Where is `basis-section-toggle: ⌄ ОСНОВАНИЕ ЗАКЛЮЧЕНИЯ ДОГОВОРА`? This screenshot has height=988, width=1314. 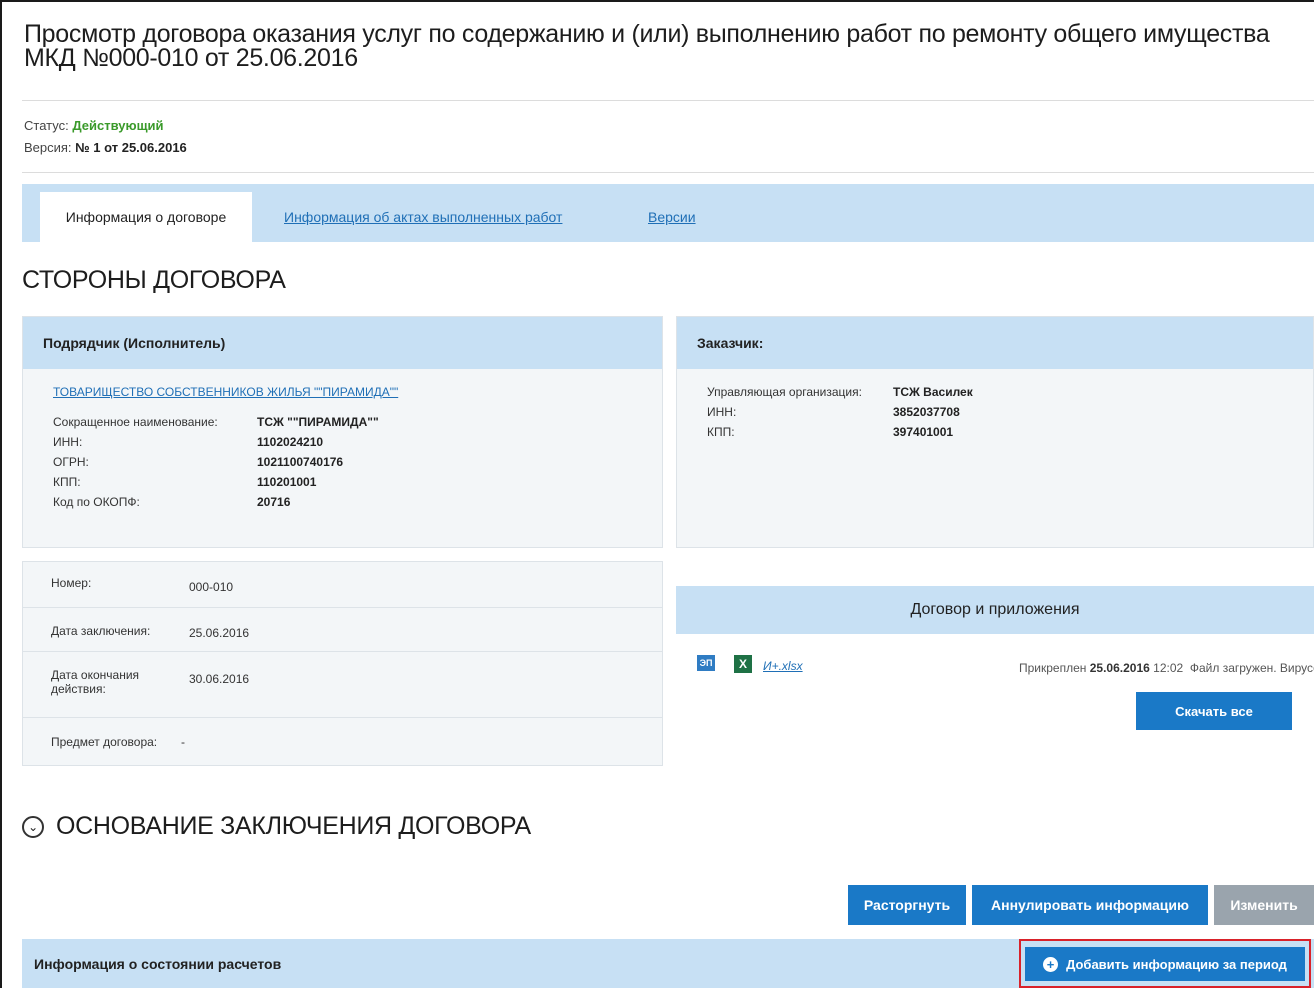
basis-section-toggle: ⌄ ОСНОВАНИЕ ЗАКЛЮЧЕНИЯ ДОГОВОРА is located at coordinates (276, 826).